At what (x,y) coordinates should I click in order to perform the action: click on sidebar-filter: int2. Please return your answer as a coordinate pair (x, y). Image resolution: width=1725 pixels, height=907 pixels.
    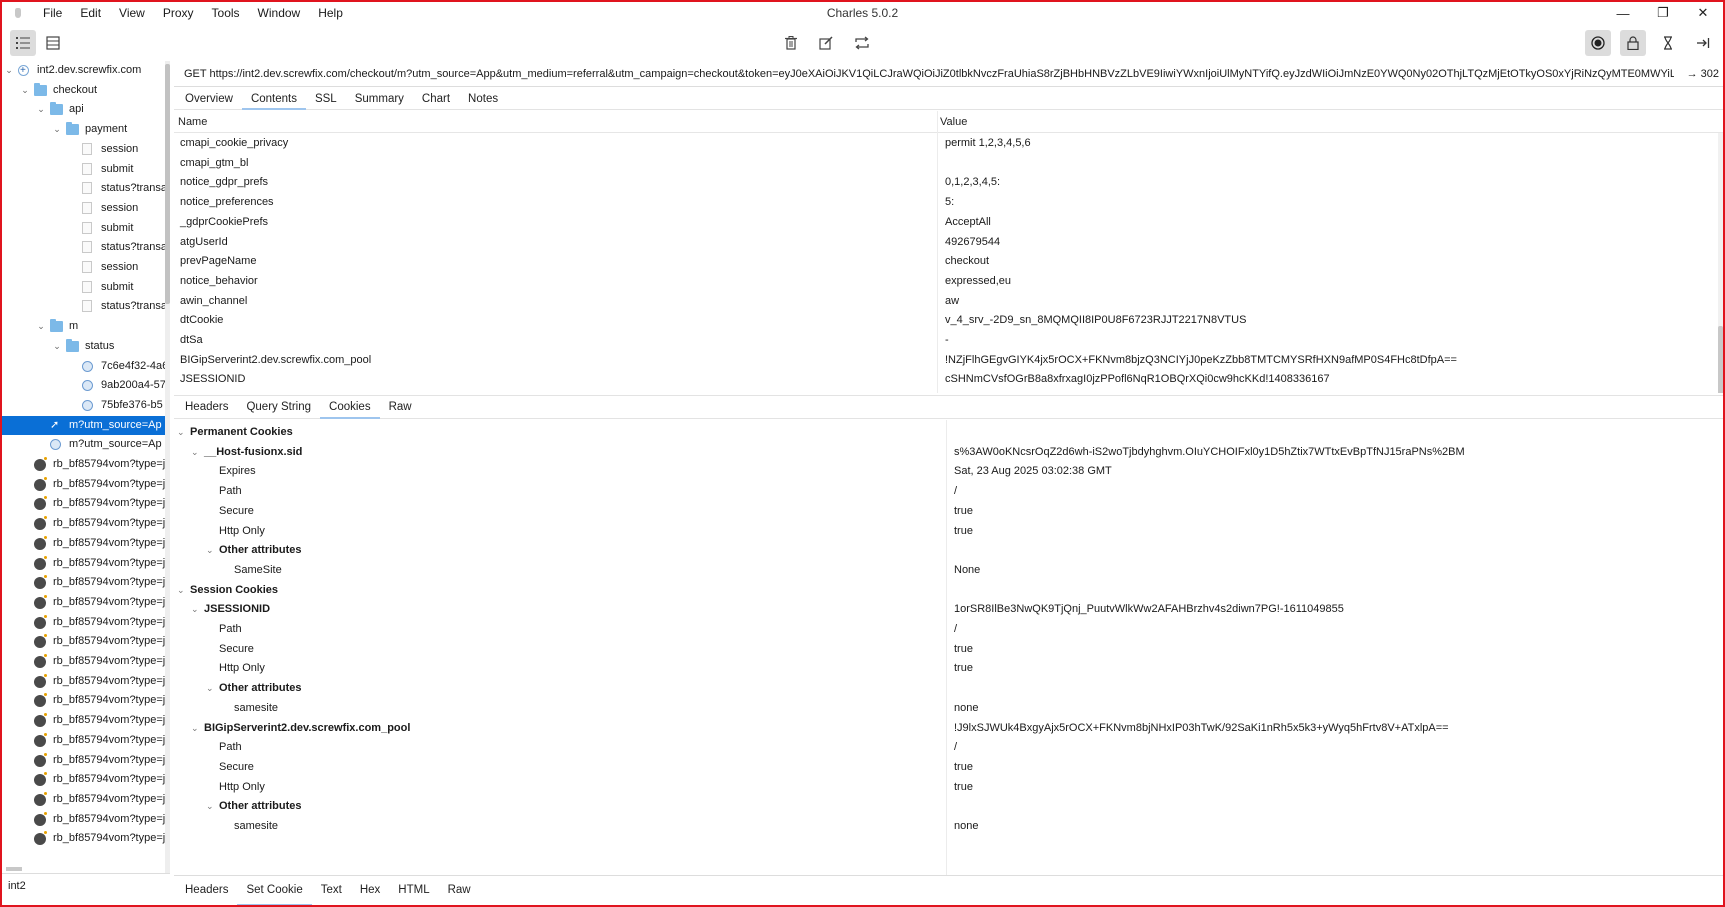
    Looking at the image, I should click on (86, 886).